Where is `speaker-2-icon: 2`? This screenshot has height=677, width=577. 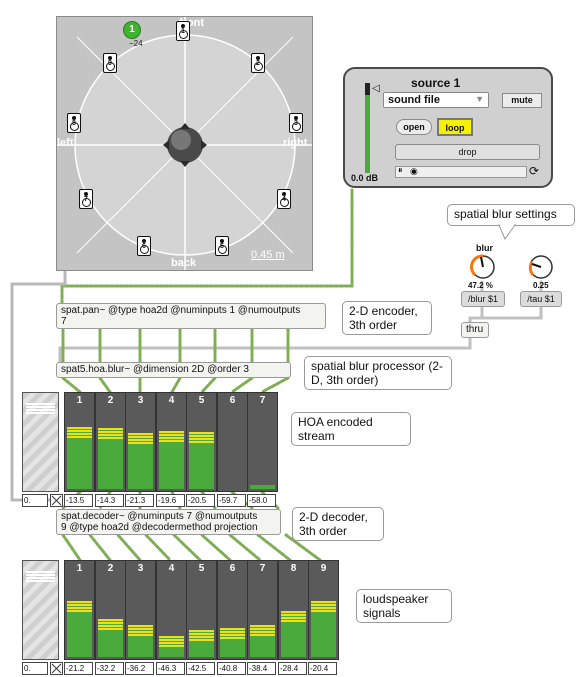 speaker-2-icon: 2 is located at coordinates (258, 63).